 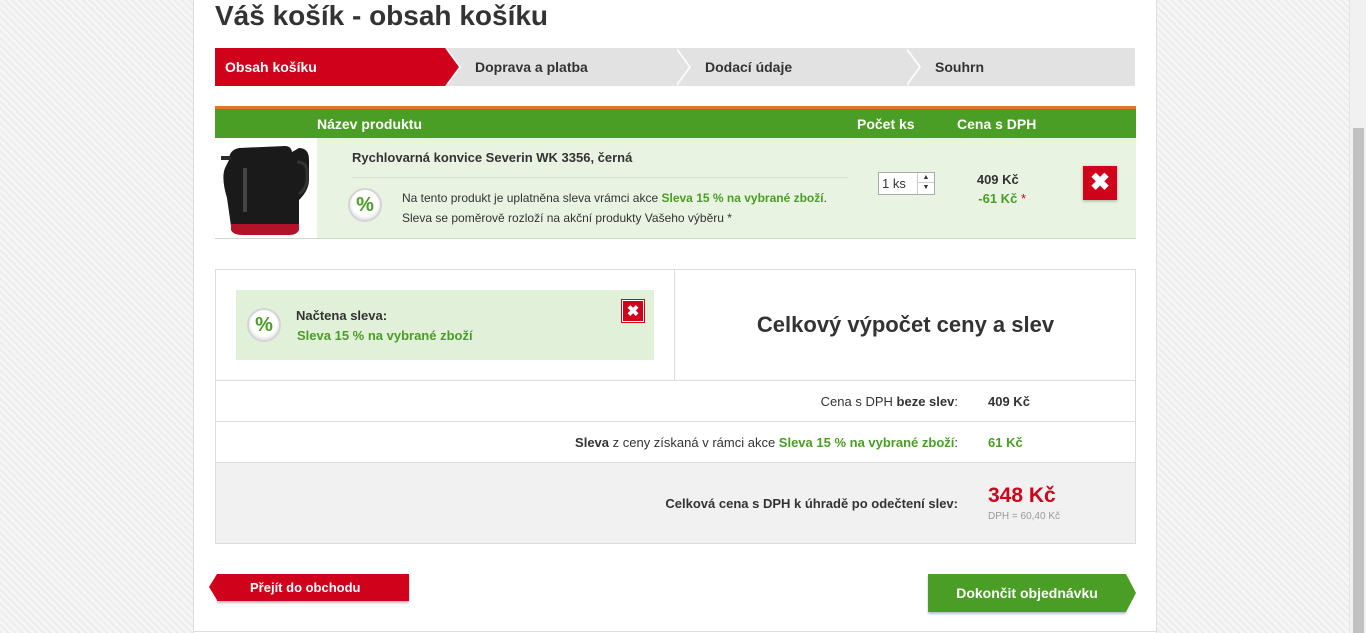 I want to click on column-header-price: Cena s DPH, so click(x=997, y=124).